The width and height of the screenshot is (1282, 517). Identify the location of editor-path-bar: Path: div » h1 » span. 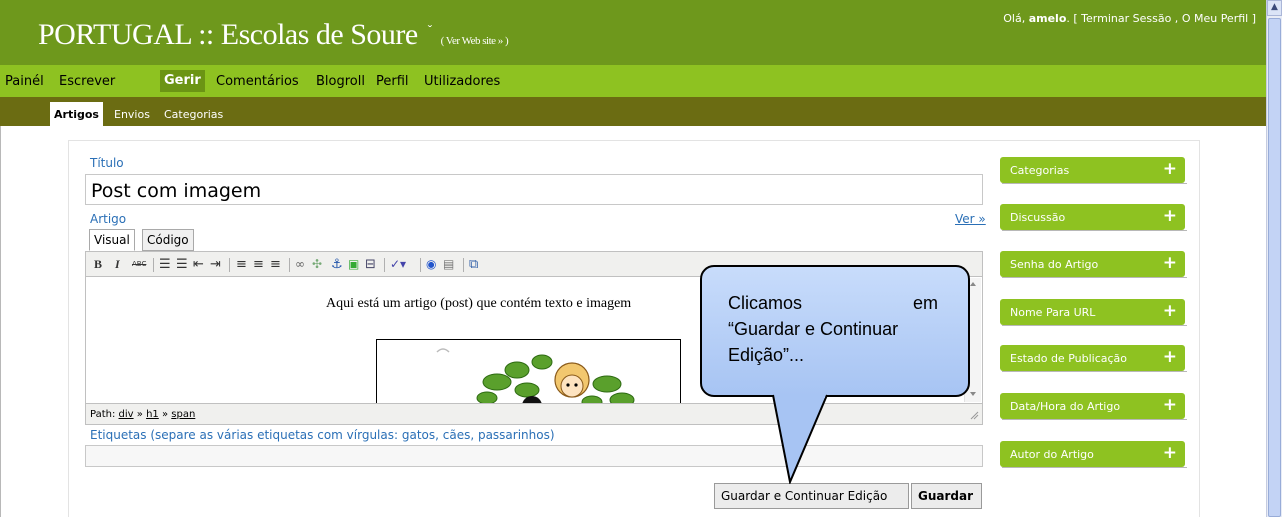
(534, 414).